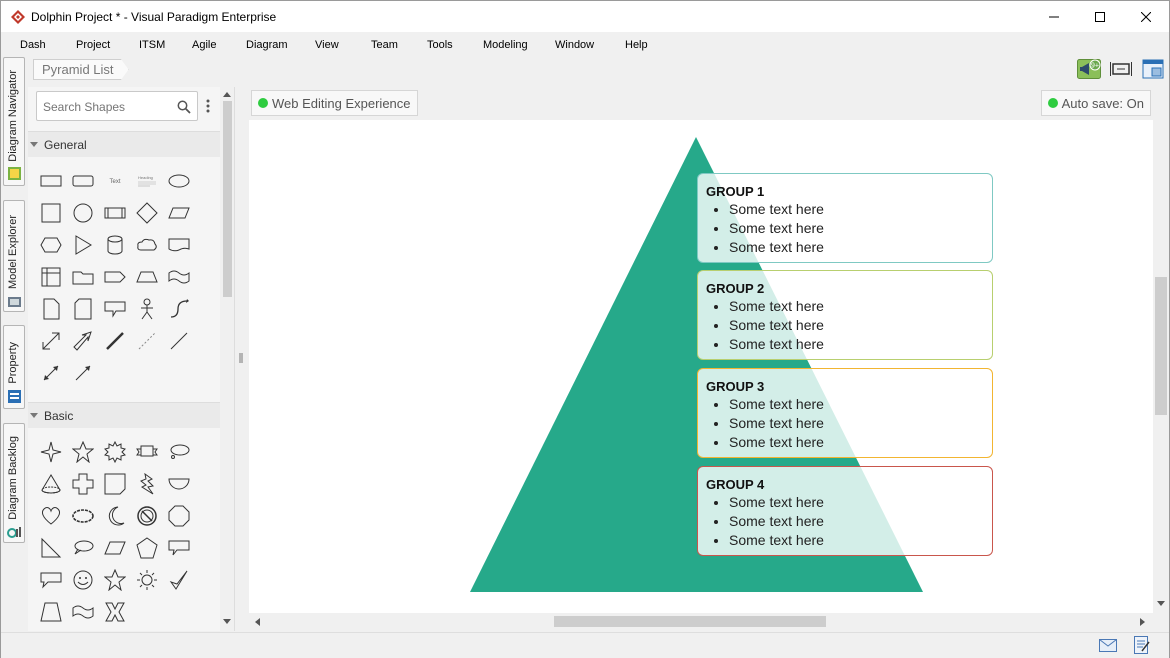  I want to click on menu-tools: Tools, so click(440, 45).